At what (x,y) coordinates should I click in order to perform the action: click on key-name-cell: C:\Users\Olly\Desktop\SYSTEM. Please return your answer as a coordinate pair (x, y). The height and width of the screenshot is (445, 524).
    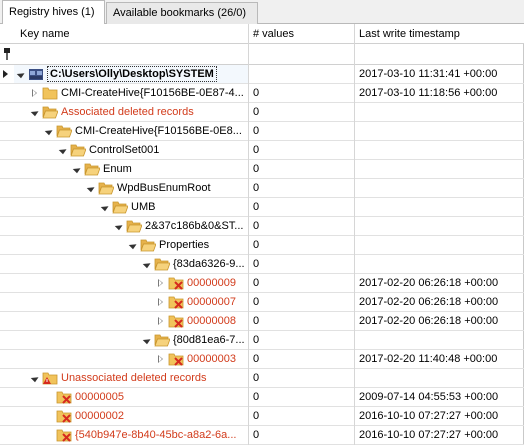
    Looking at the image, I should click on (131, 74).